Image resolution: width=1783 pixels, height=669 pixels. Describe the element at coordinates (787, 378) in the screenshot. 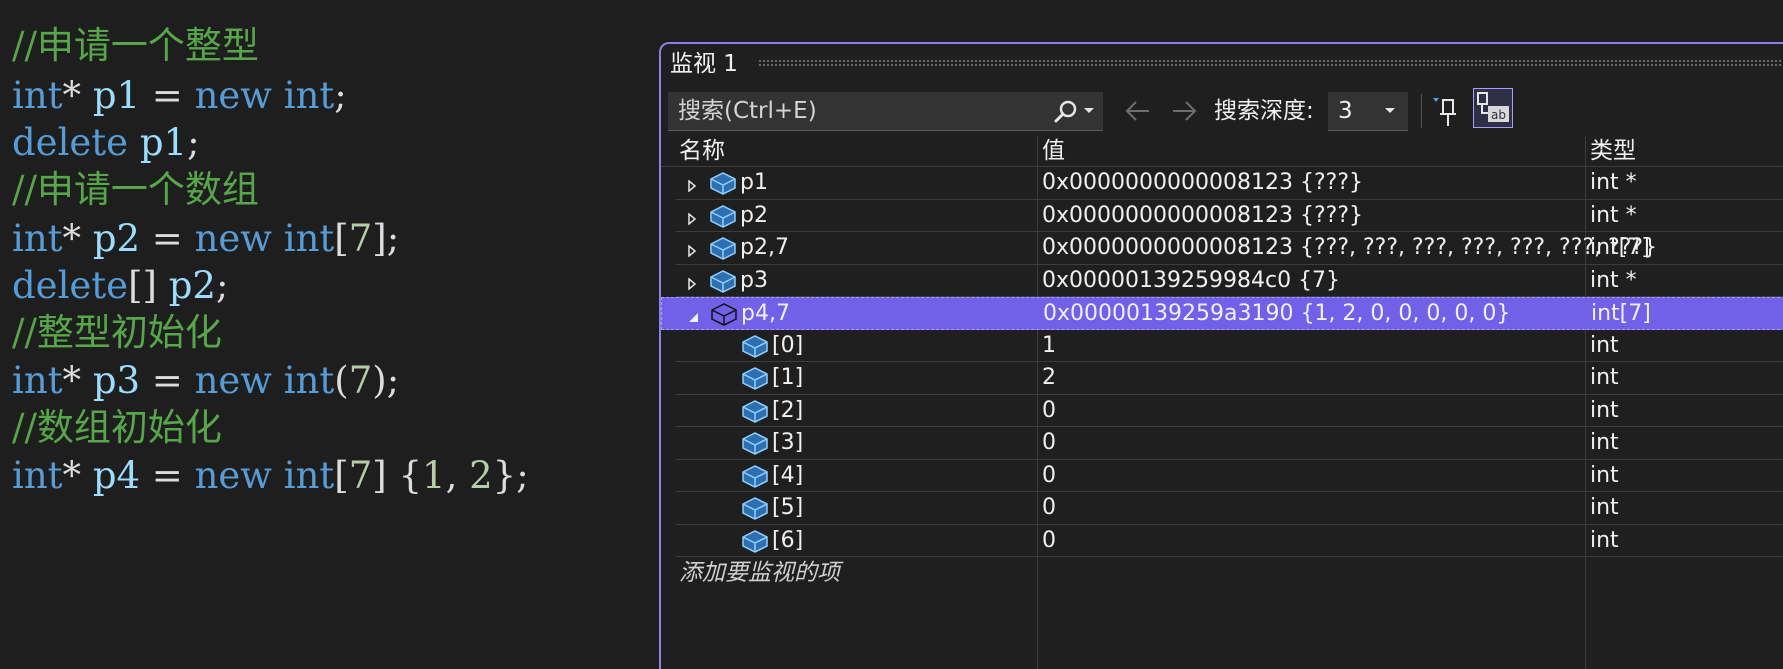

I see `watch-name-cell: [1]` at that location.